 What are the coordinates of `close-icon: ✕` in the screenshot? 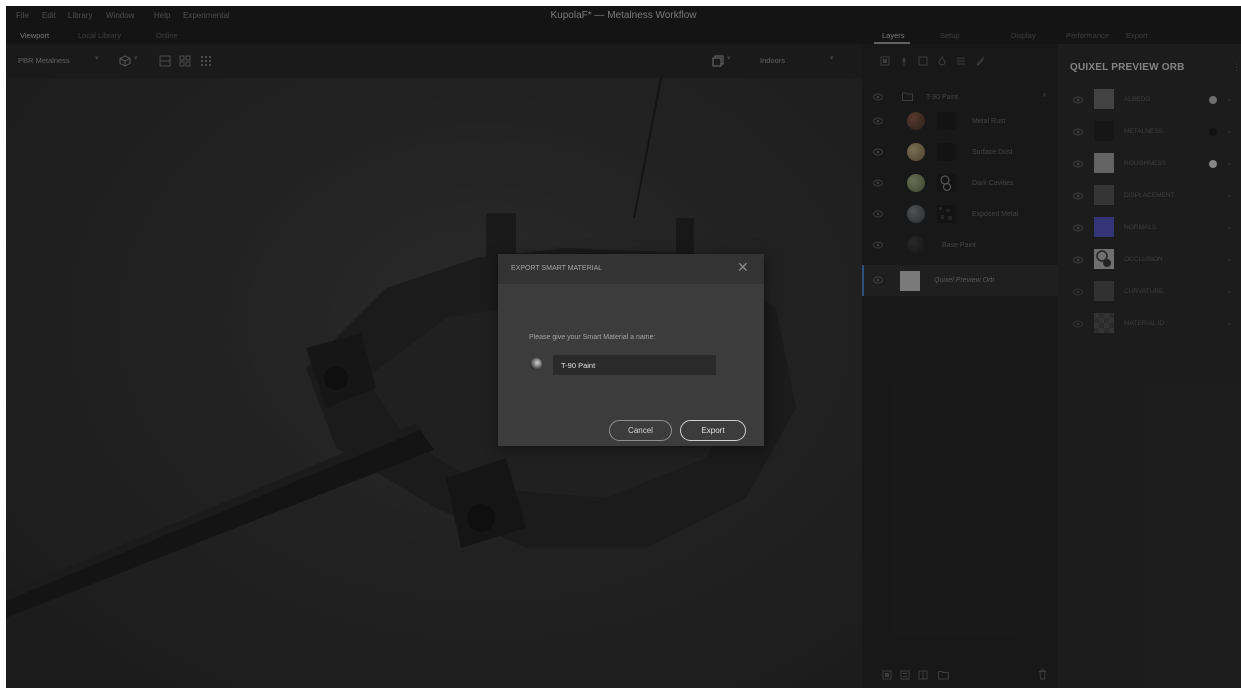 It's located at (743, 267).